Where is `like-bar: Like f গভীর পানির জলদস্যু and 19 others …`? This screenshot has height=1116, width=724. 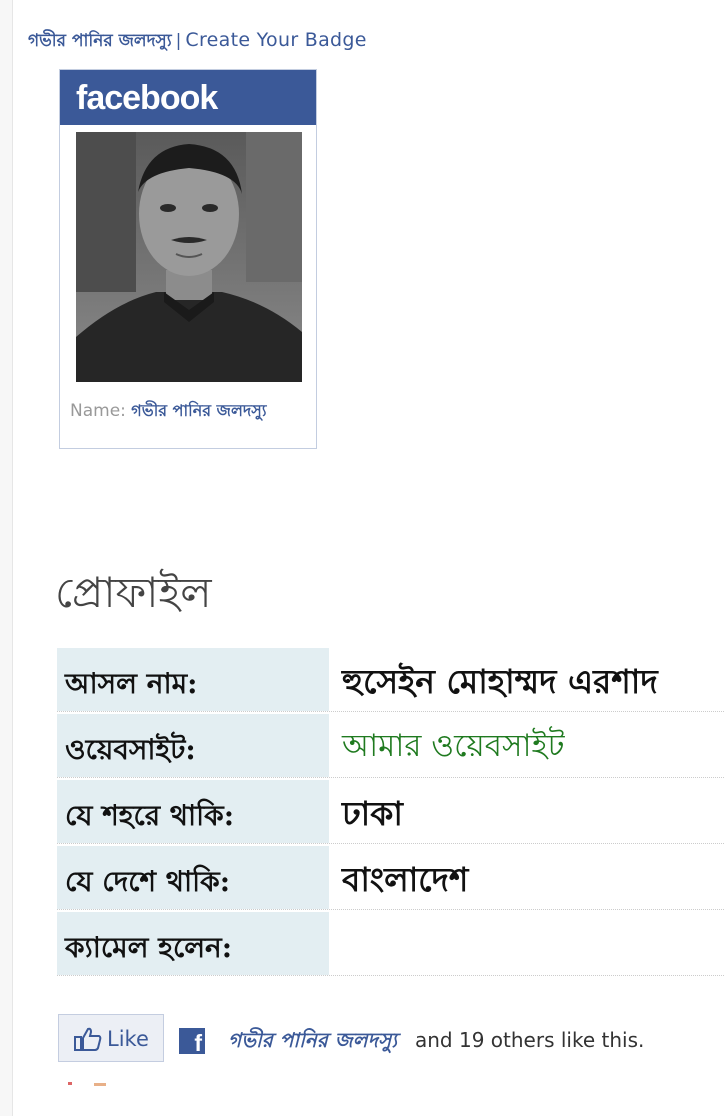
like-bar: Like f গভীর পানির জলদস্যু and 19 others … is located at coordinates (391, 1039).